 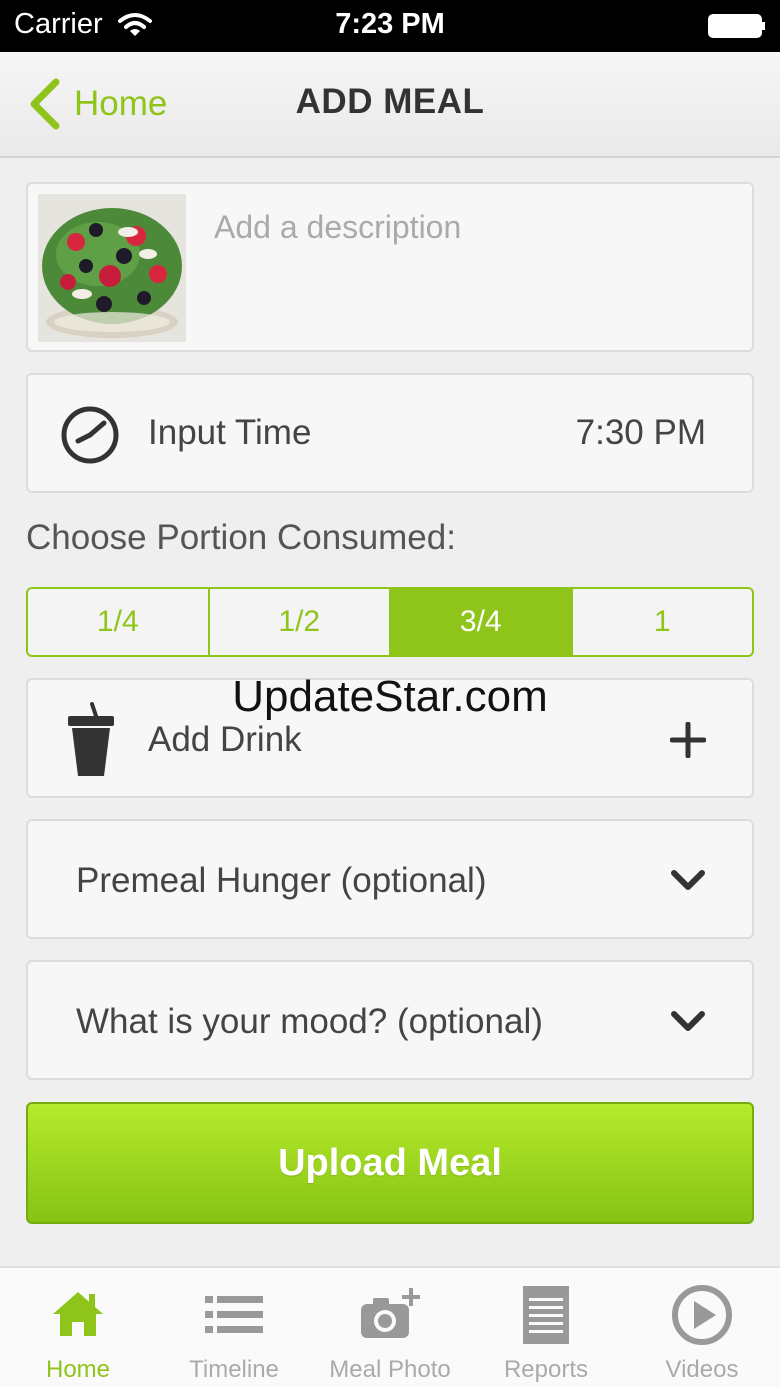 I want to click on premeal-hunger-dropdown: Premeal Hunger (optional), so click(x=390, y=879).